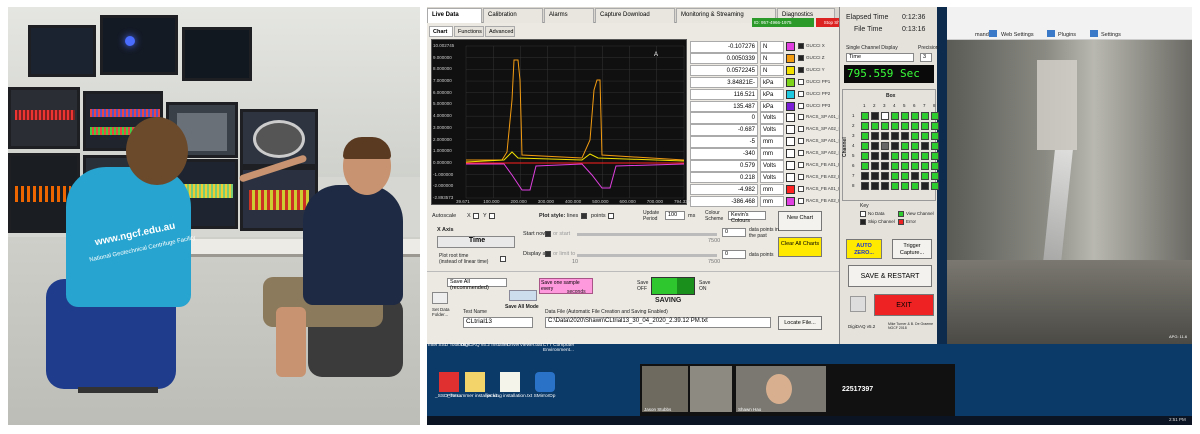  Describe the element at coordinates (476, 216) in the screenshot. I see `autoscale-x-checkbox` at that location.